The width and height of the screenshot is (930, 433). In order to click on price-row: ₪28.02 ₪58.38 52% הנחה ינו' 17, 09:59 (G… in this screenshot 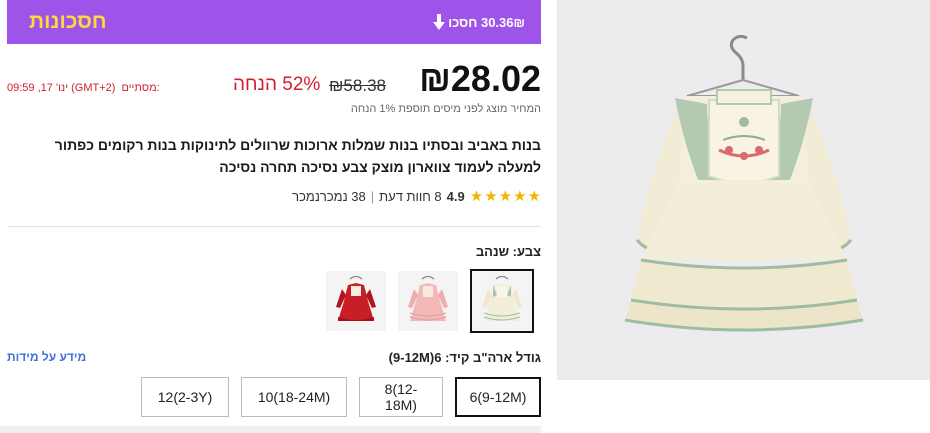, I will do `click(274, 78)`.